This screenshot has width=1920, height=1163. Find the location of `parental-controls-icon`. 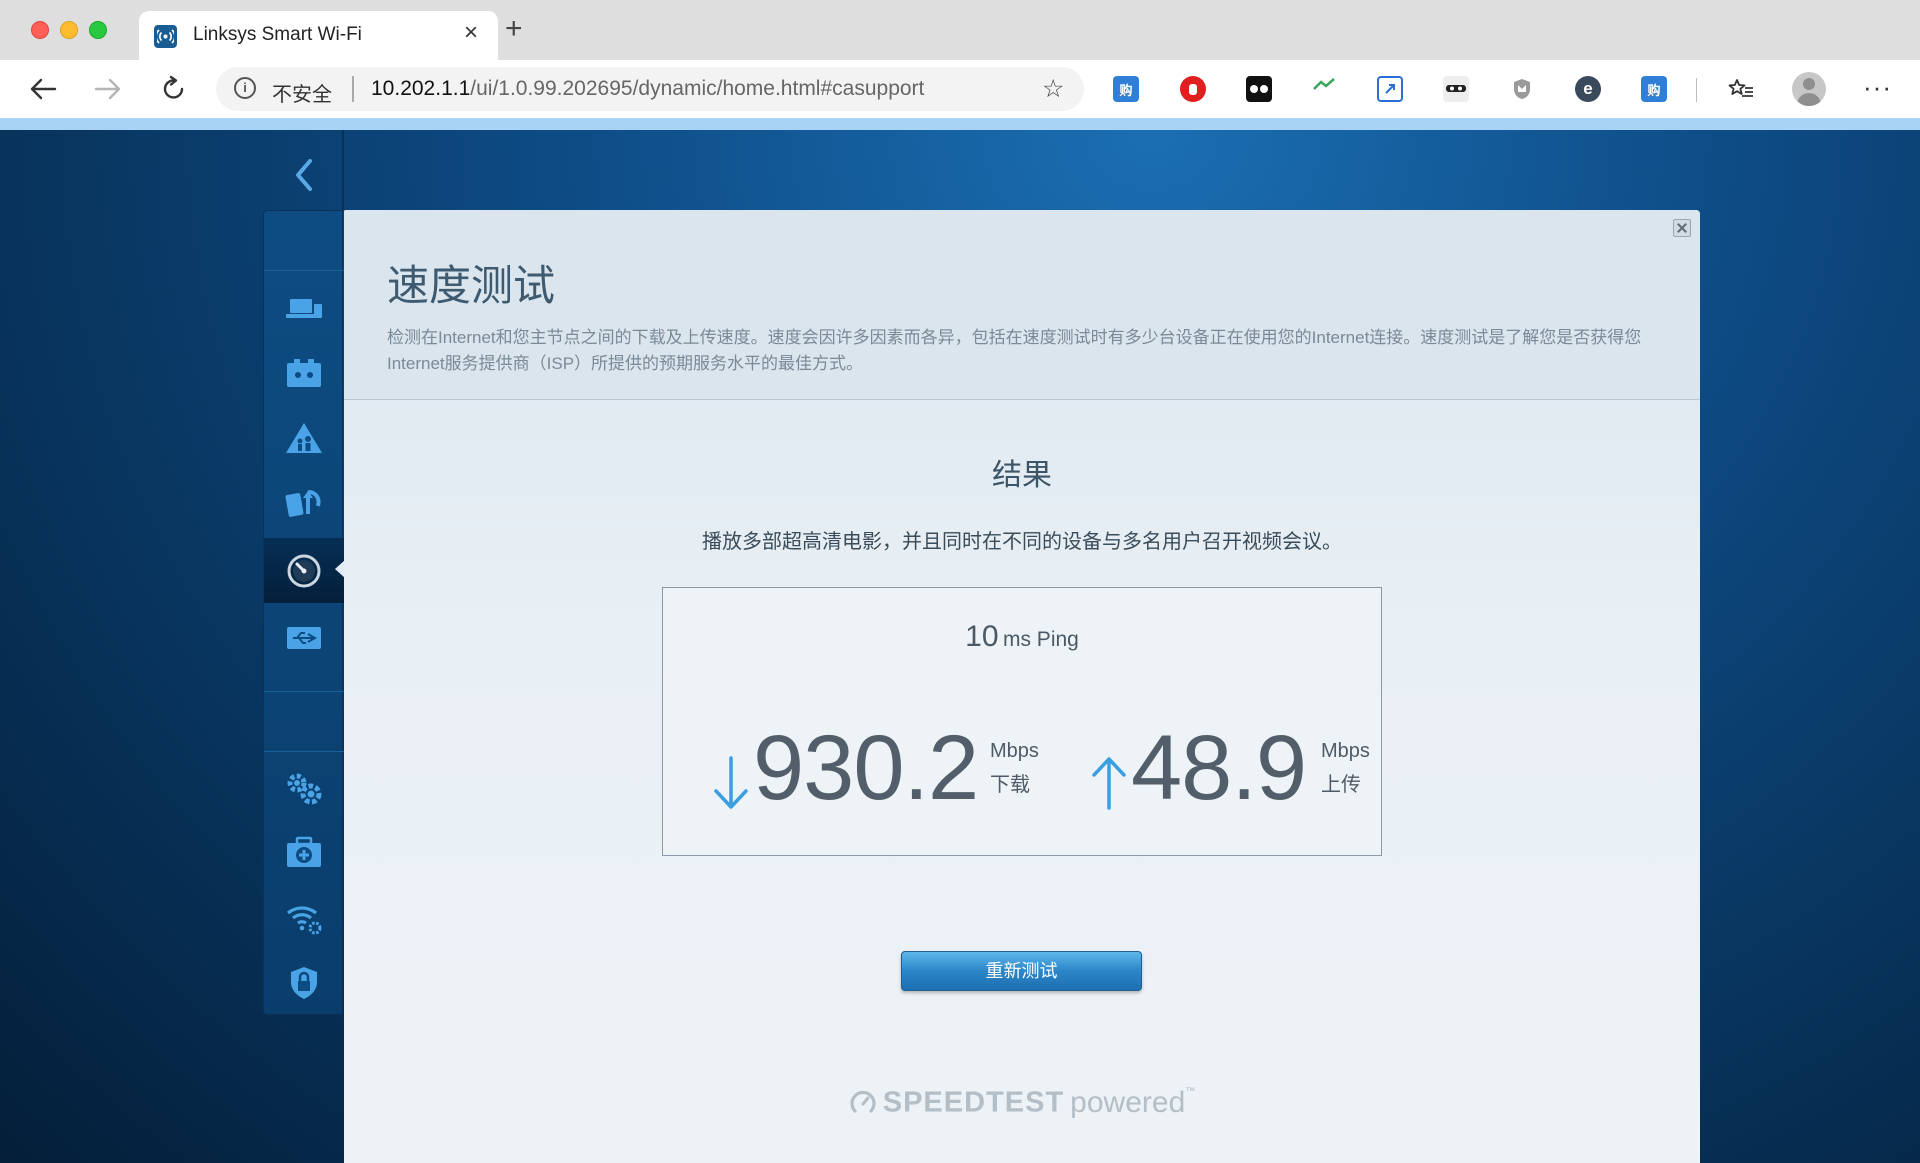

parental-controls-icon is located at coordinates (304, 438).